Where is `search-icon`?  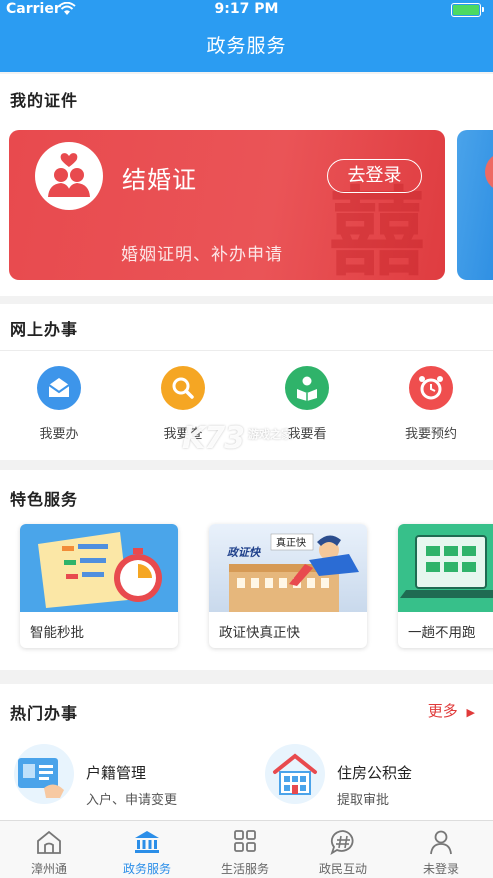
search-icon is located at coordinates (183, 388).